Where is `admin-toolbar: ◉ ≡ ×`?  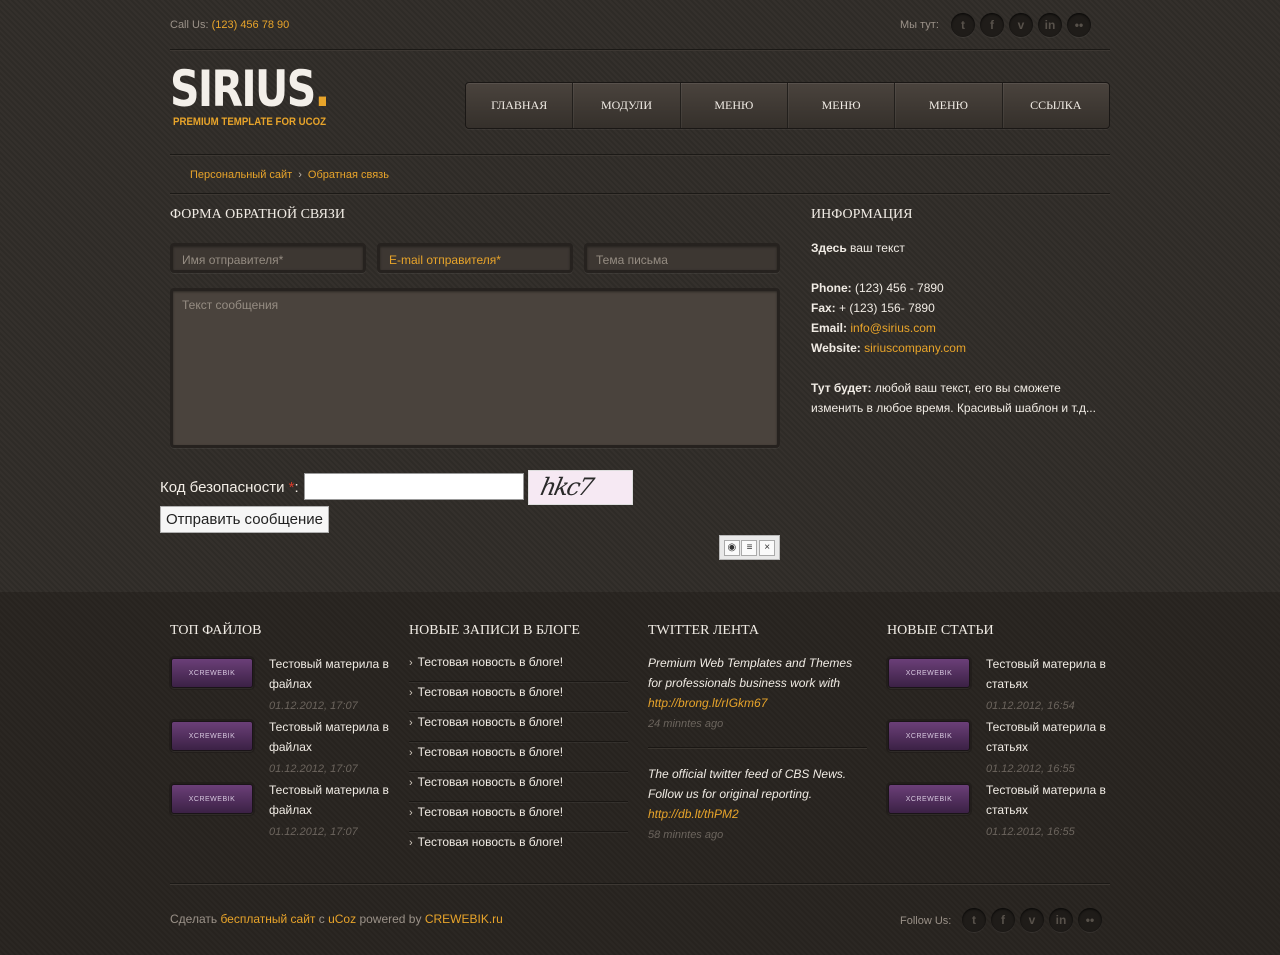 admin-toolbar: ◉ ≡ × is located at coordinates (749, 547).